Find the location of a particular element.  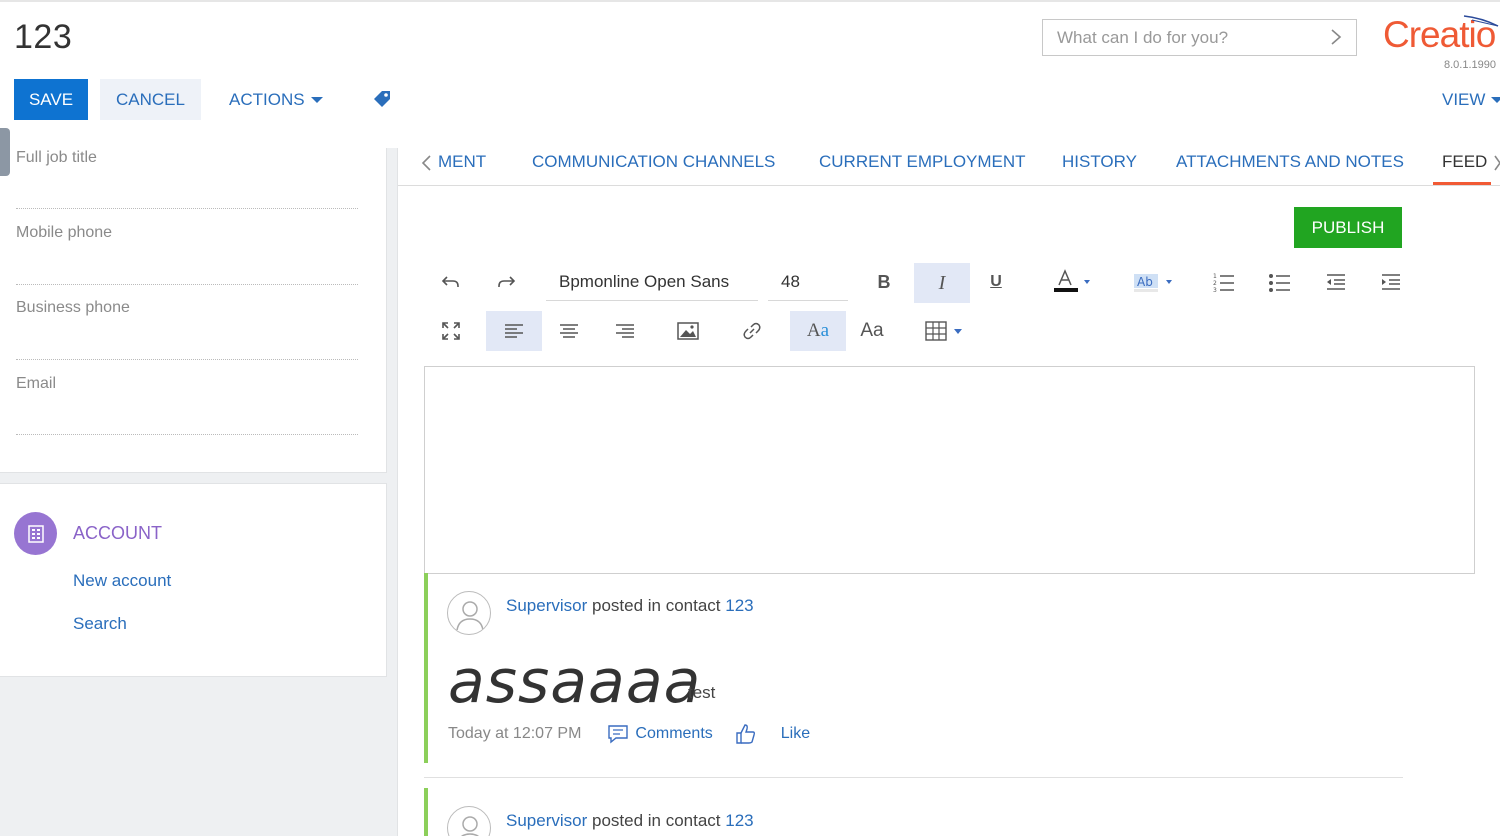

fullscreen-button is located at coordinates (451, 331).